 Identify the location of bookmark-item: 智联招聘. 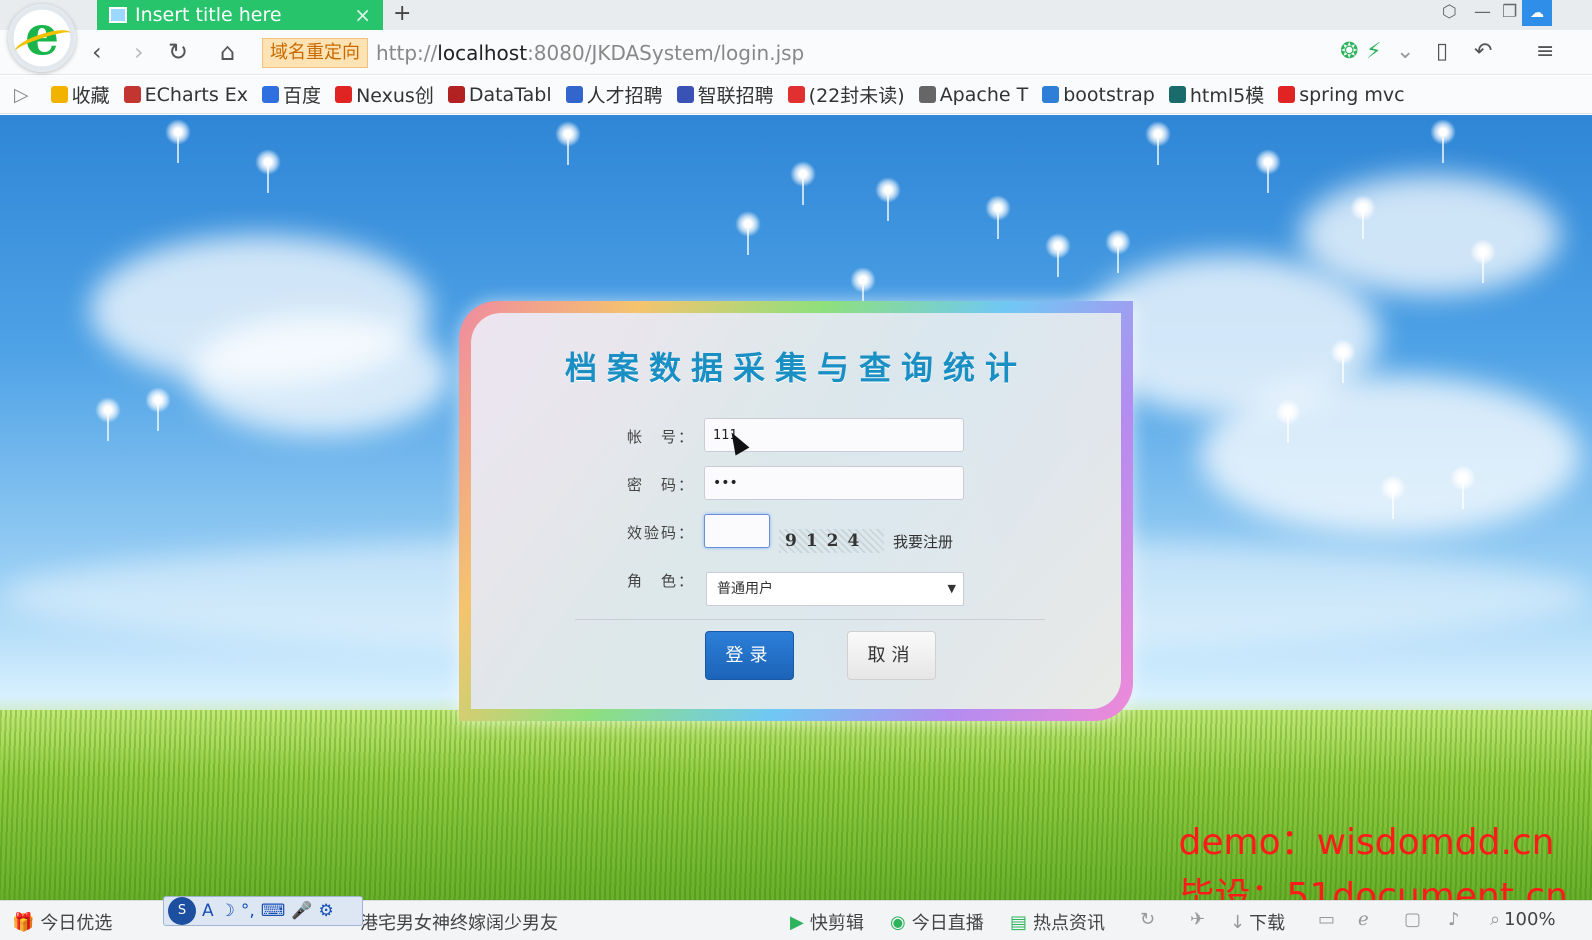
(725, 94).